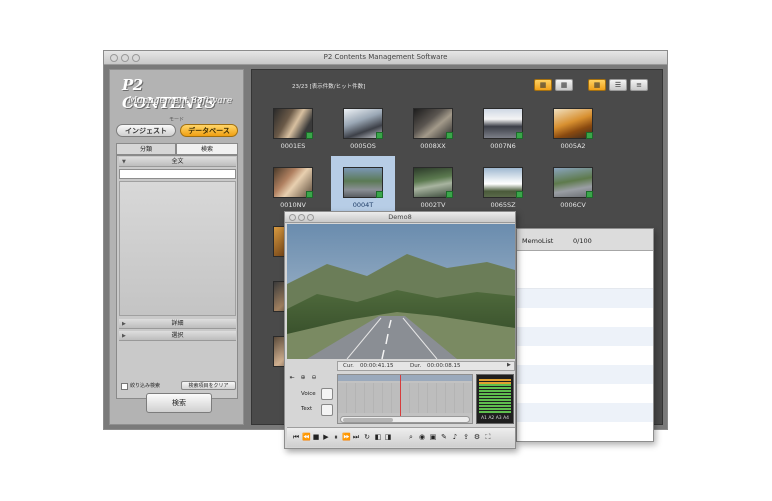  What do you see at coordinates (503, 188) in the screenshot?
I see `clip-item: 0065SZ` at bounding box center [503, 188].